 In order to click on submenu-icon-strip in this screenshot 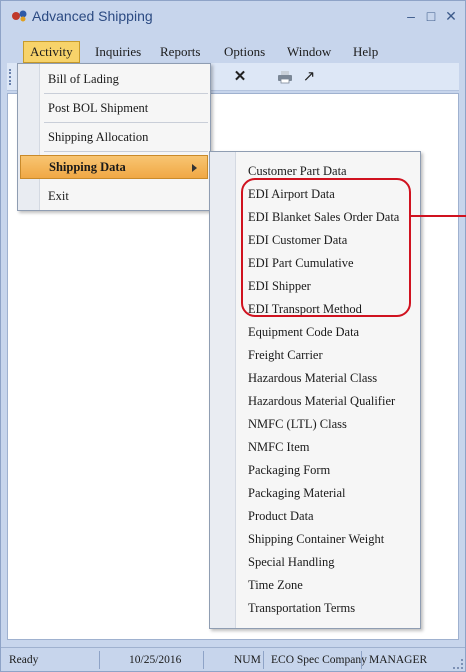, I will do `click(223, 390)`.